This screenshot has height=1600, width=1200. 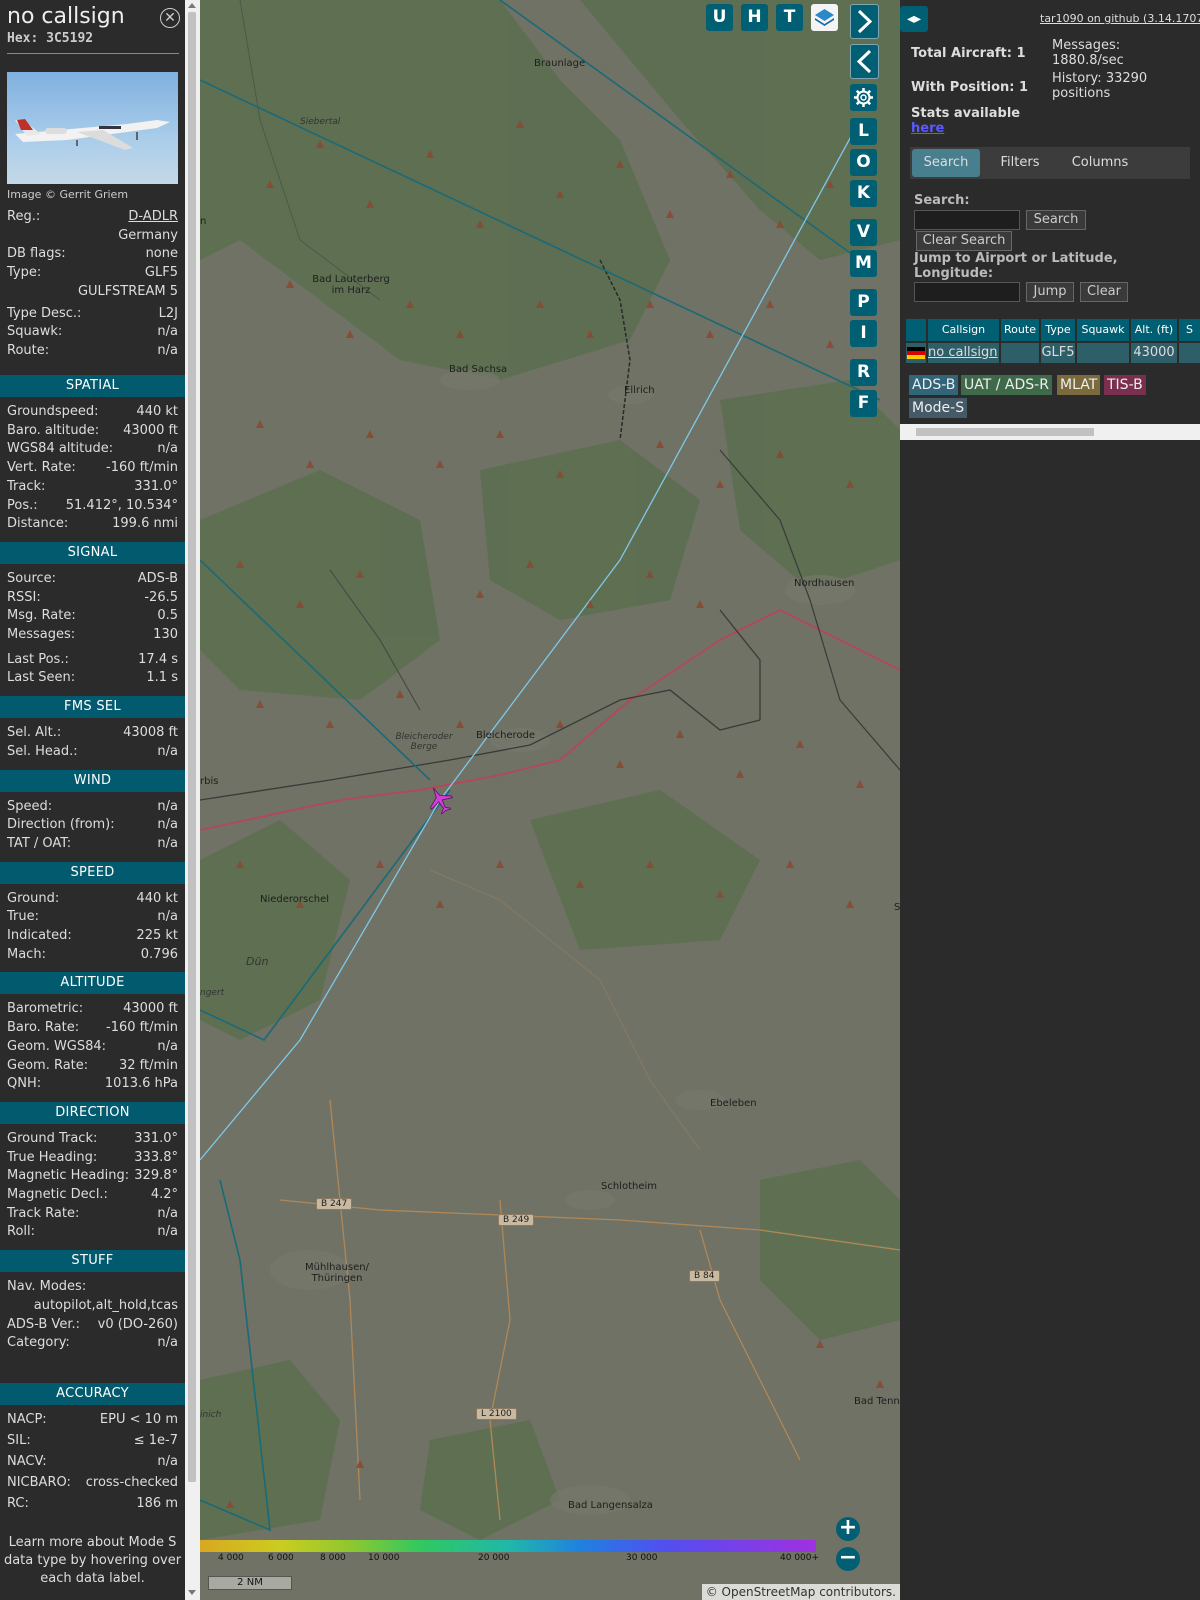 I want to click on info-row-magnetic-heading: Magnetic Heading: 329.8°, so click(x=92, y=1176).